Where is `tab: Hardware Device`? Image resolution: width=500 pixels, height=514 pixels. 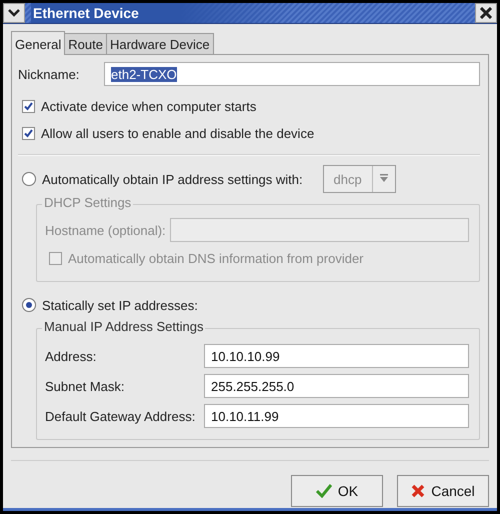 tab: Hardware Device is located at coordinates (160, 43).